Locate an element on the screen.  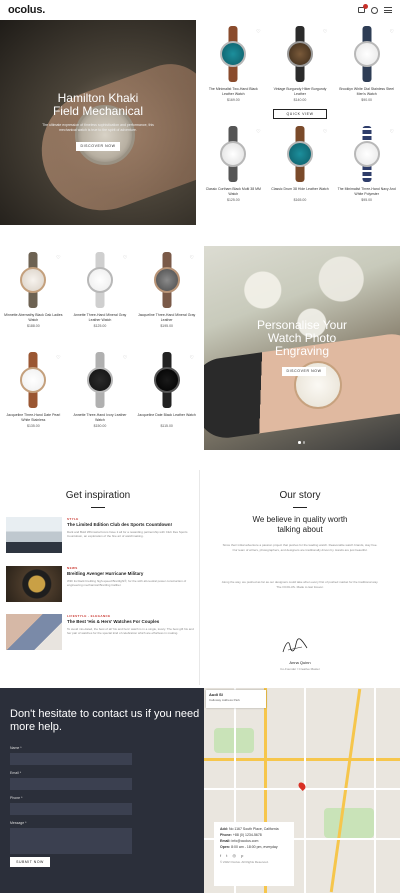
product-price: $95.00 is located at coordinates (367, 200).